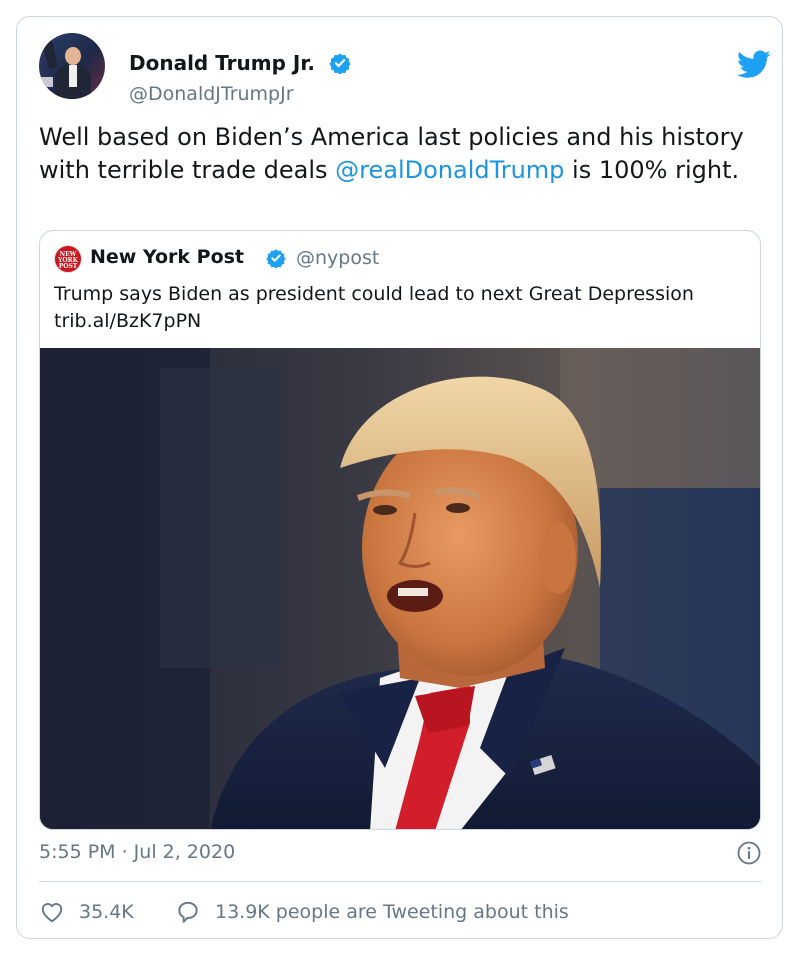 This screenshot has width=799, height=955. I want to click on like-count: 35.4K, so click(106, 912).